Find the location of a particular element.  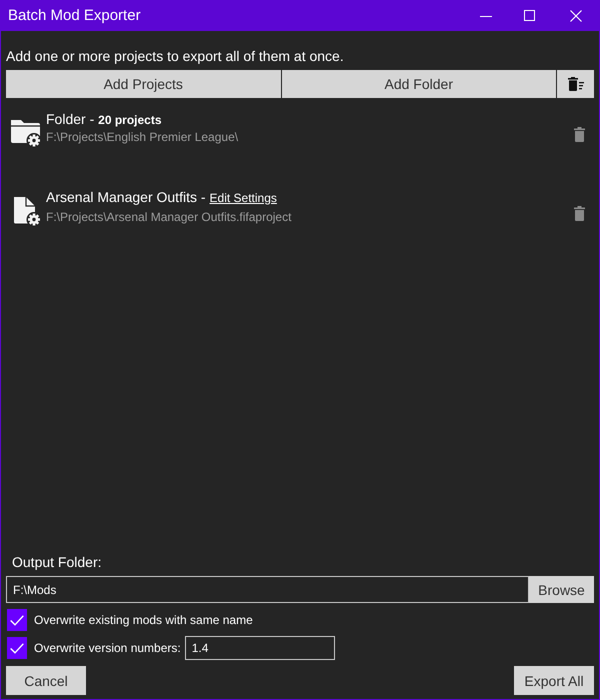

instructions-text: Add one or more projects to export all of them at once. is located at coordinates (175, 56).